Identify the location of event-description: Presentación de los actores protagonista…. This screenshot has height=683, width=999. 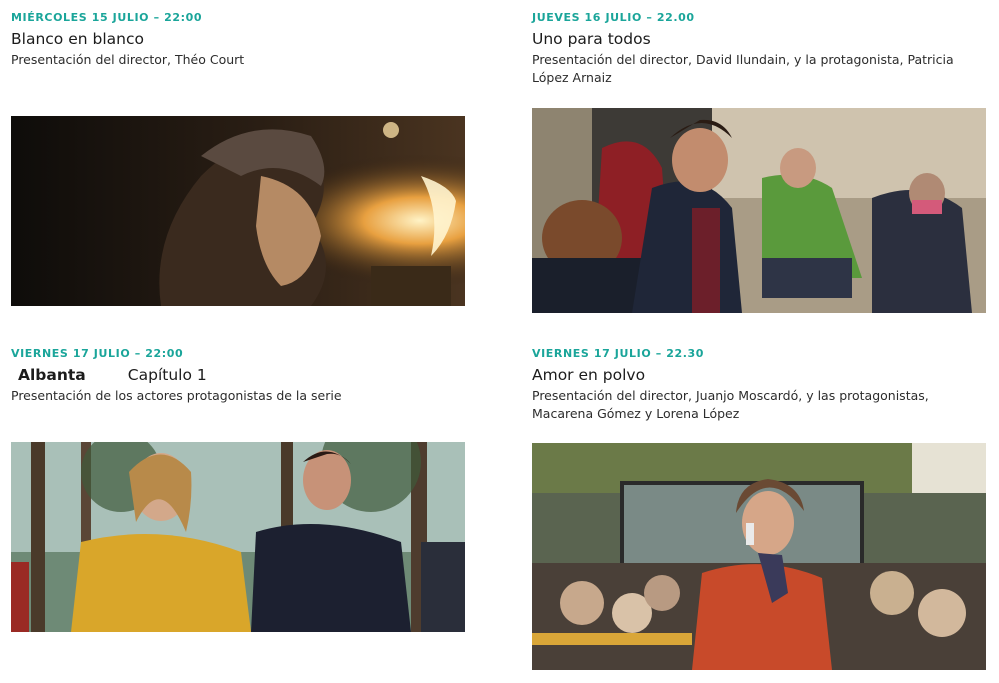
(176, 395).